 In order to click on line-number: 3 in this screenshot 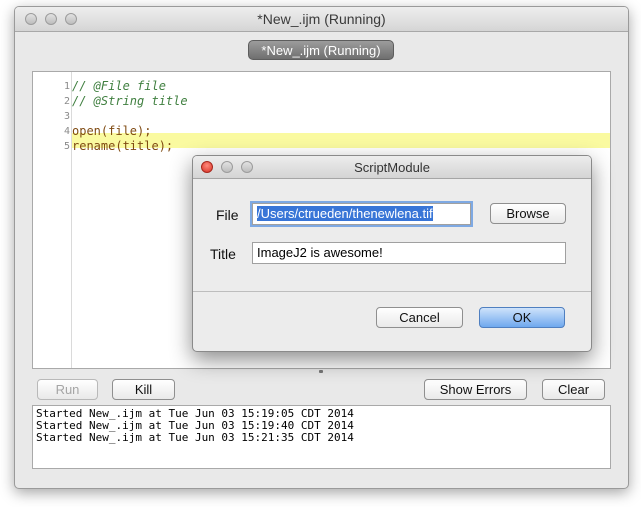, I will do `click(66, 116)`.